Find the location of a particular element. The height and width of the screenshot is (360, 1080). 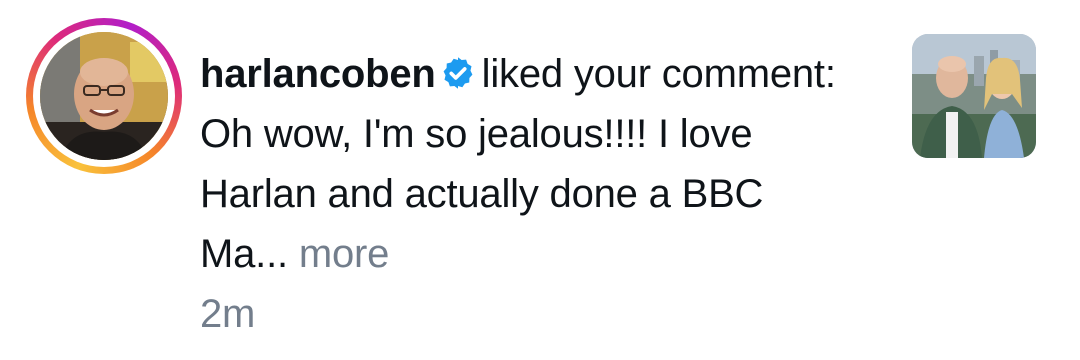

avatar is located at coordinates (104, 96).